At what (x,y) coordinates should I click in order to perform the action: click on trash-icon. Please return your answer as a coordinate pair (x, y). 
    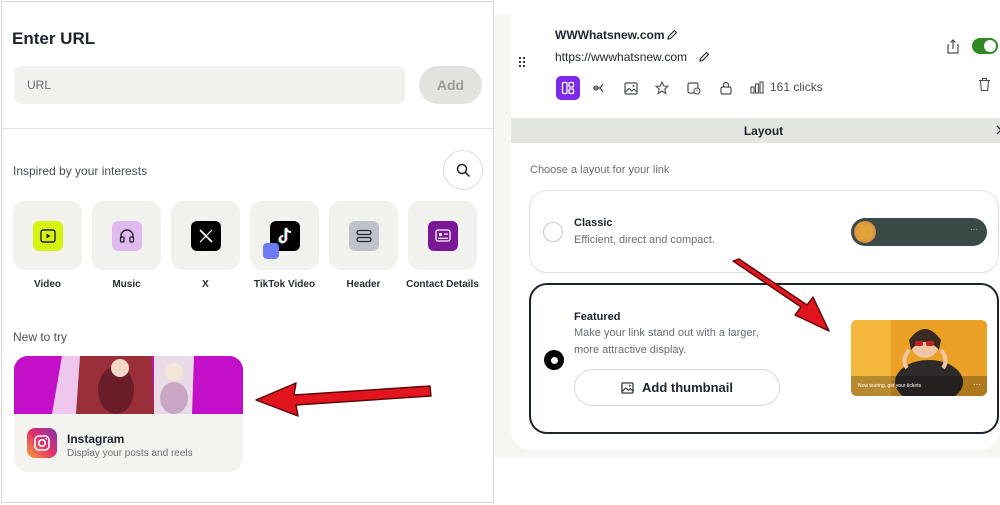
    Looking at the image, I should click on (984, 84).